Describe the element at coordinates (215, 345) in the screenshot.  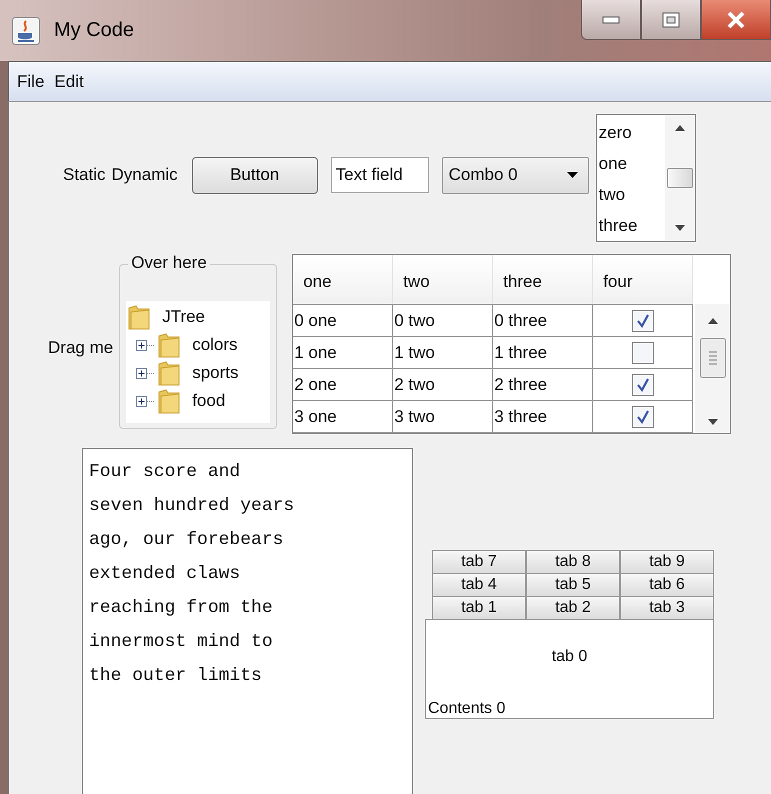
I see `tree-node: colors` at that location.